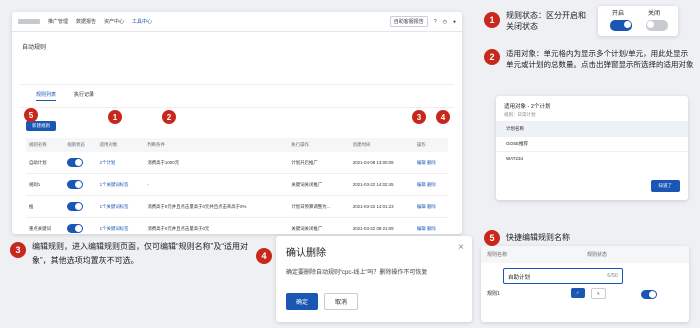 Image resolution: width=700 pixels, height=328 pixels. Describe the element at coordinates (237, 22) in the screenshot. I see `top-navbar: 推广管理 数据报告 资产中心 工具中心 自助客服报告 ? ◷ ●` at that location.